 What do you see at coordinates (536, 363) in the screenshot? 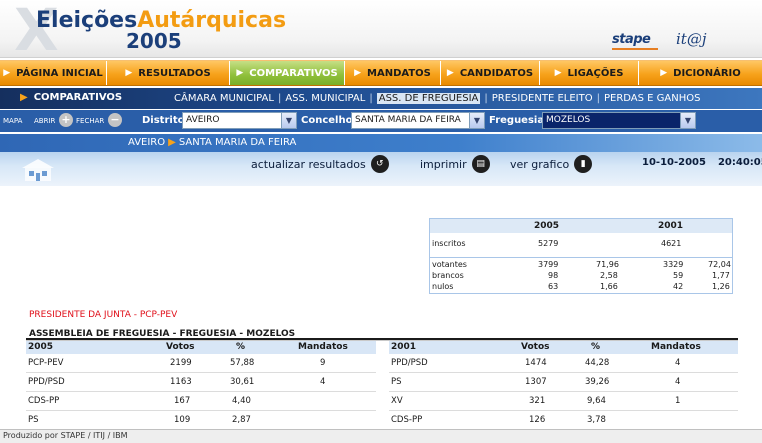
I see `votos: 1474` at bounding box center [536, 363].